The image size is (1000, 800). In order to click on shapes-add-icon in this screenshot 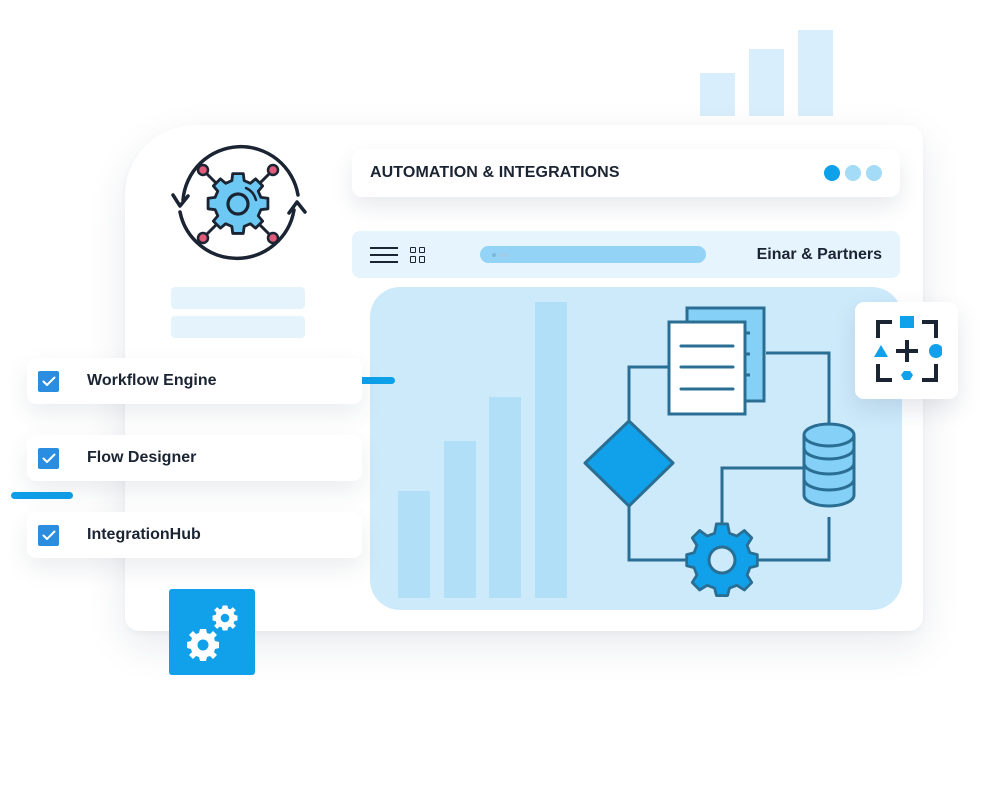, I will do `click(907, 348)`.